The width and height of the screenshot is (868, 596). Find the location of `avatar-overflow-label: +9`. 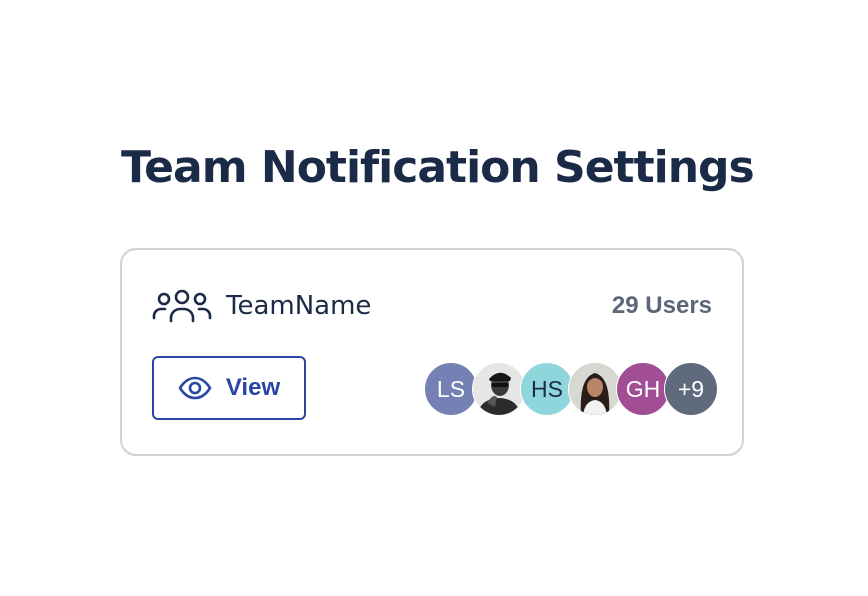

avatar-overflow-label: +9 is located at coordinates (691, 388).